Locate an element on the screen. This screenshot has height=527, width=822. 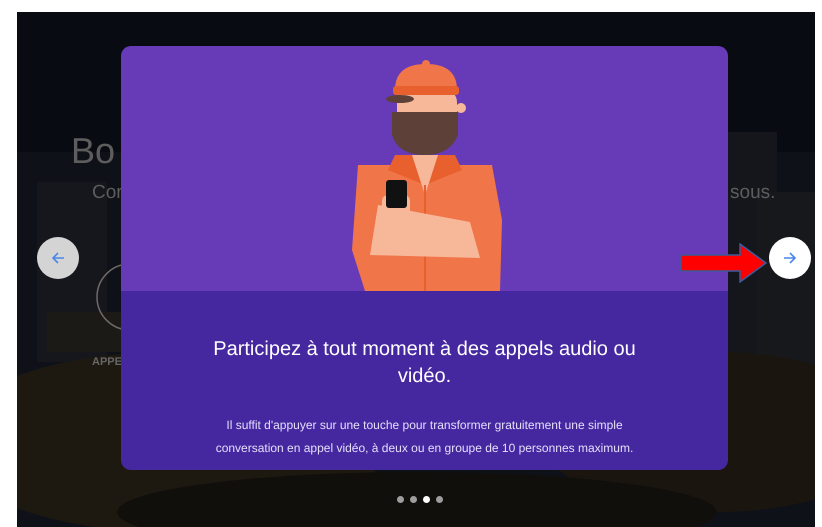
background-subtitle: Cor is located at coordinates (107, 193).